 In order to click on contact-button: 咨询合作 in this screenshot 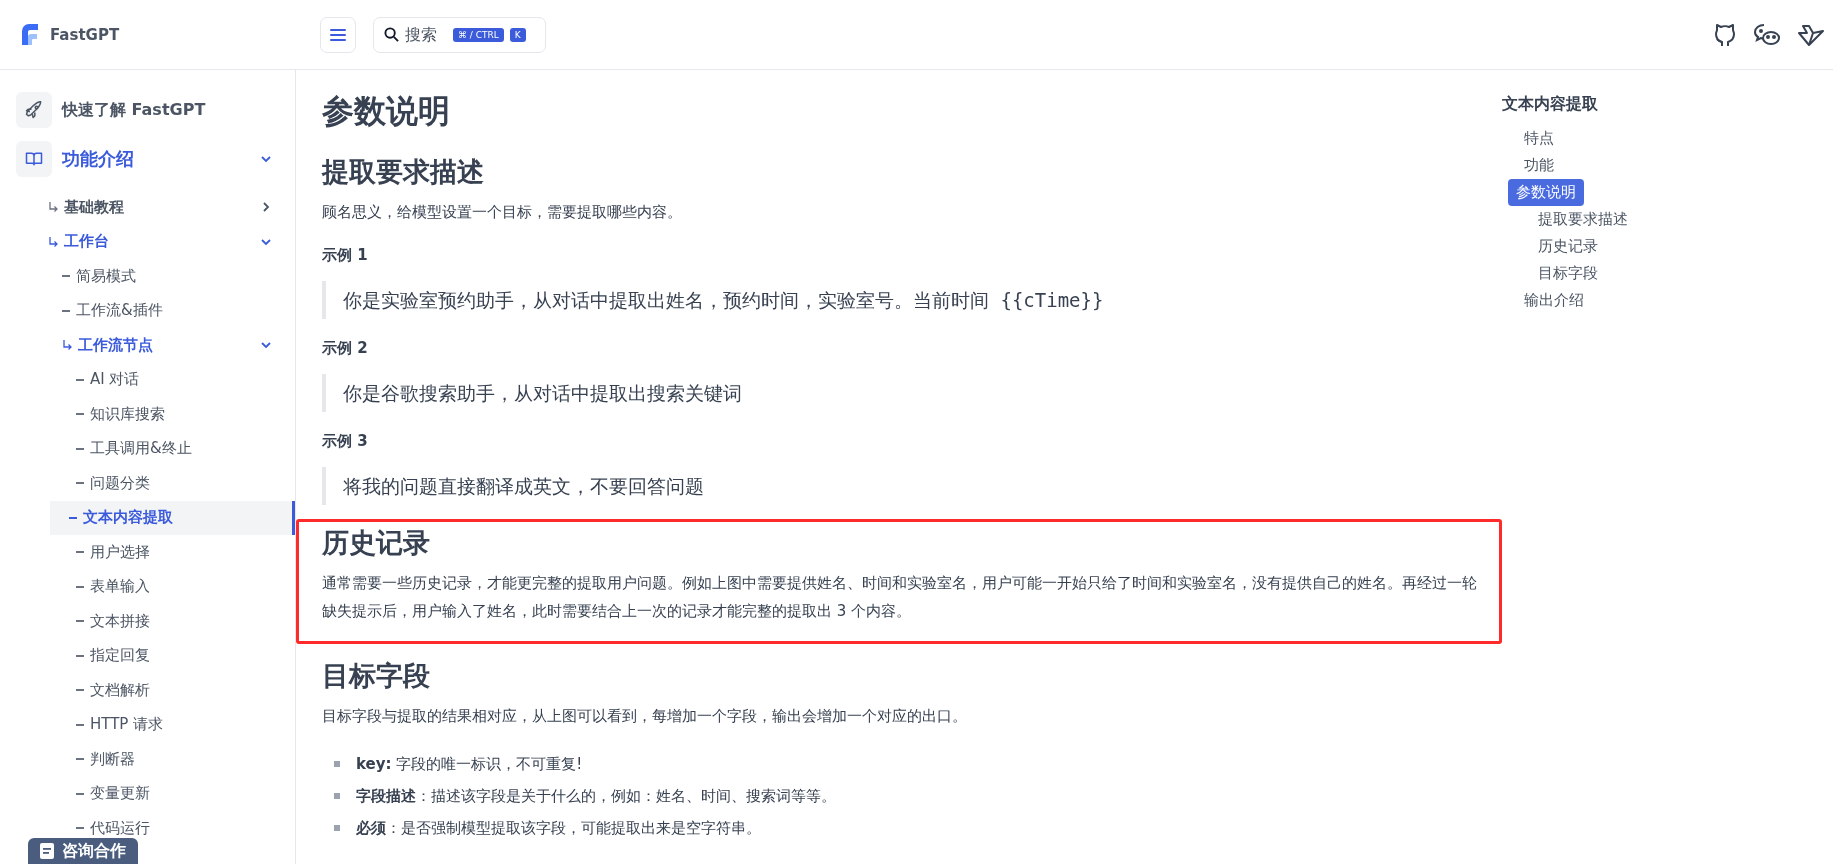, I will do `click(83, 851)`.